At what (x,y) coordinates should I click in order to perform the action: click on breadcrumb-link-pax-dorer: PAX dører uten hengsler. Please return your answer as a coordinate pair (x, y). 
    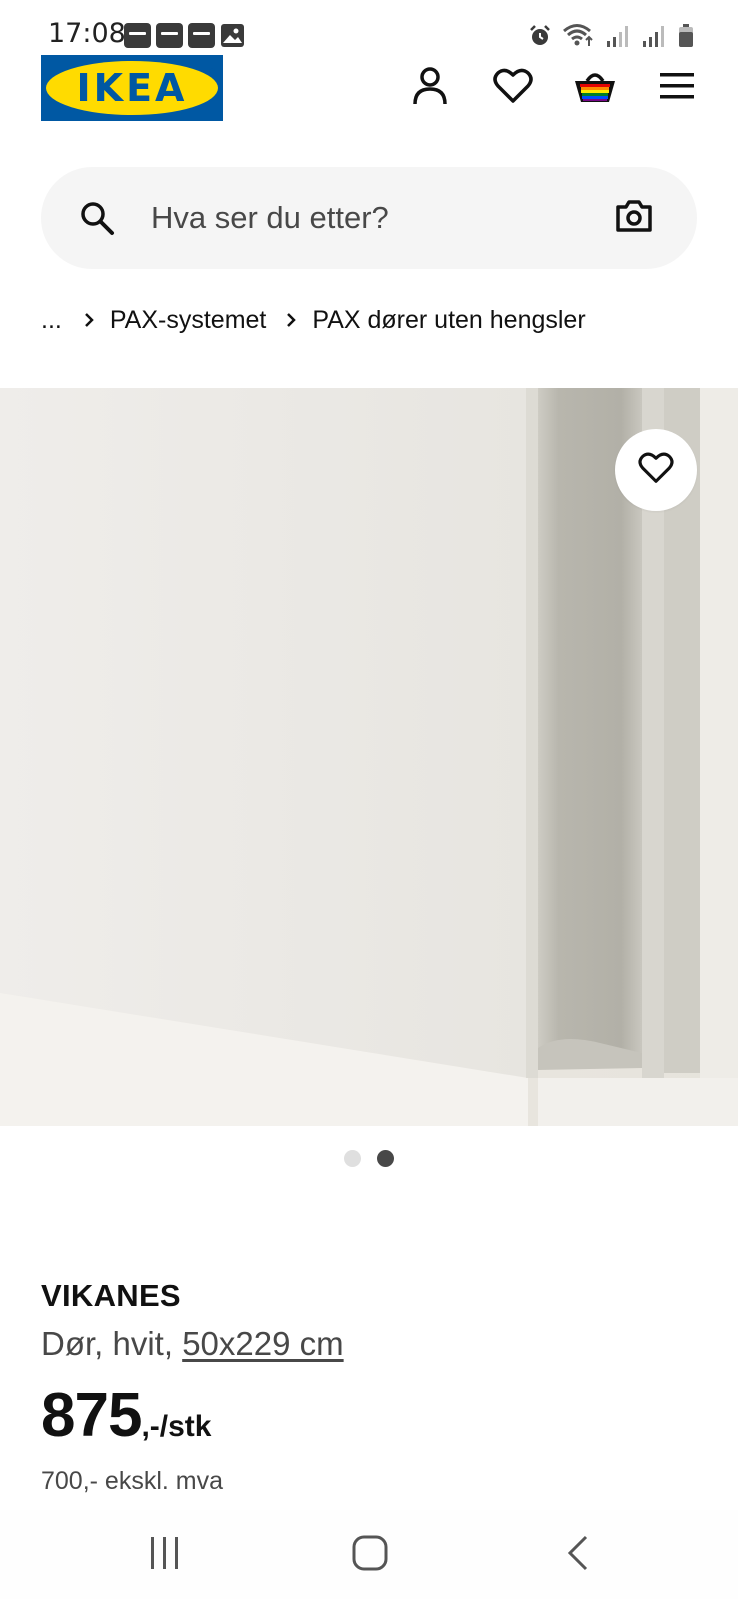
    Looking at the image, I should click on (448, 320).